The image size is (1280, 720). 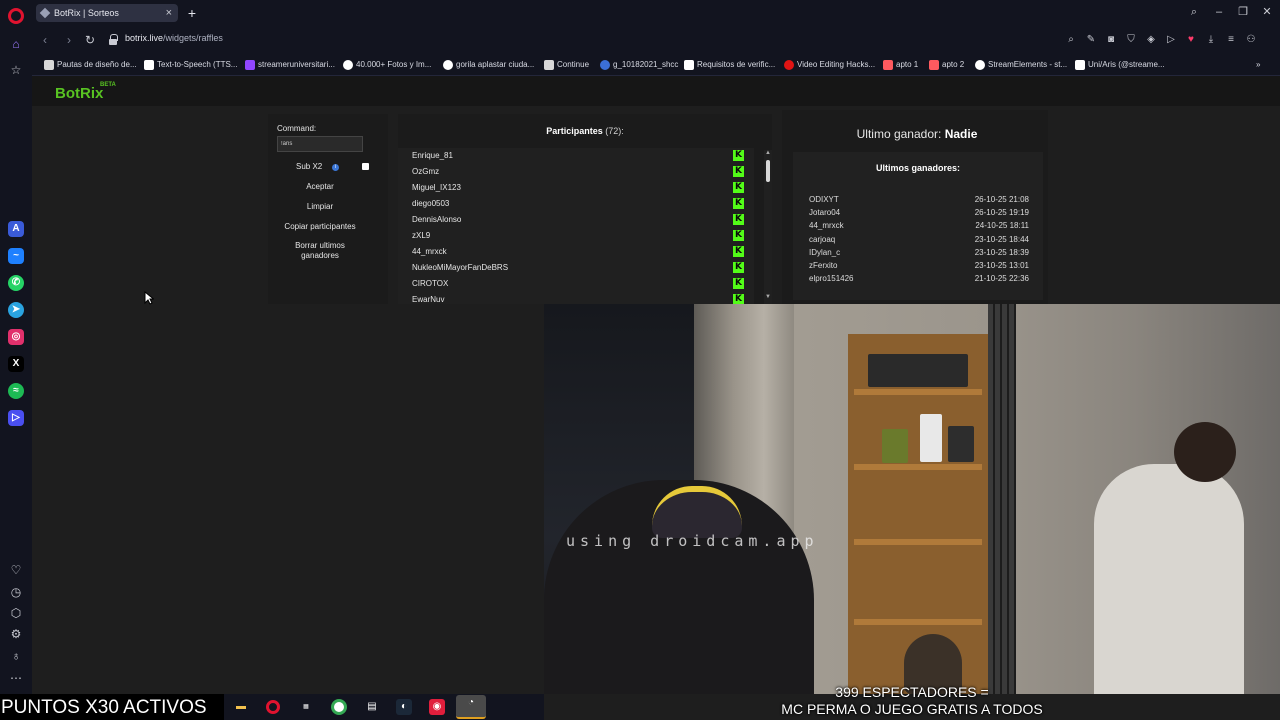 What do you see at coordinates (768, 227) in the screenshot?
I see `participants-scrollbar: ▲ ▼` at bounding box center [768, 227].